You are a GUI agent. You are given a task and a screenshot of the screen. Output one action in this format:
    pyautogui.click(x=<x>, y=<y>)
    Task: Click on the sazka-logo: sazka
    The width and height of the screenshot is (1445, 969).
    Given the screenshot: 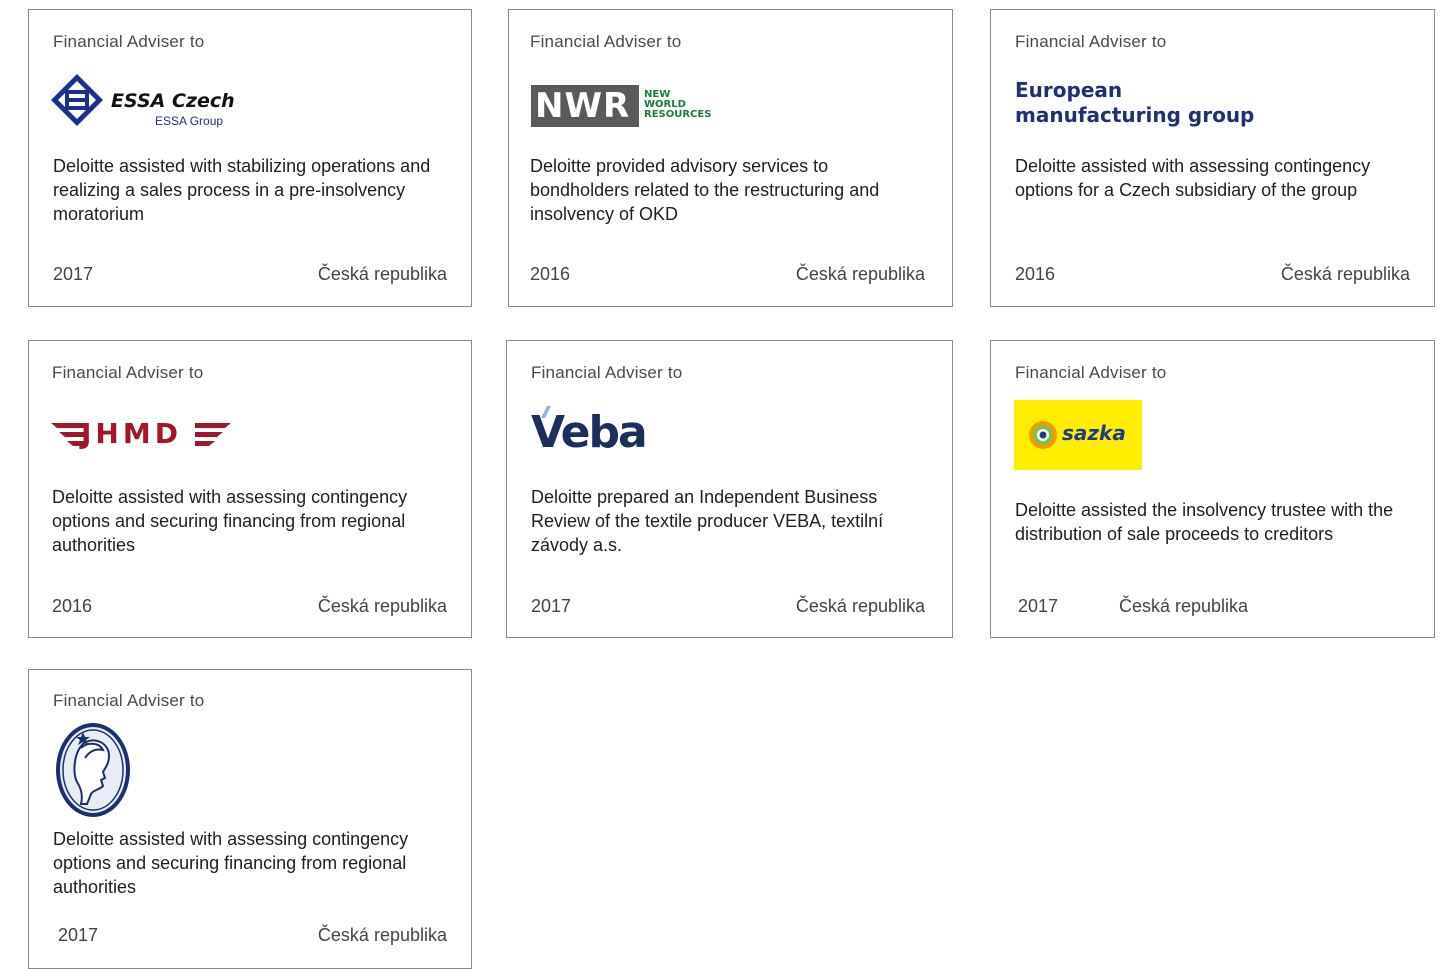 What is the action you would take?
    pyautogui.click(x=1078, y=435)
    